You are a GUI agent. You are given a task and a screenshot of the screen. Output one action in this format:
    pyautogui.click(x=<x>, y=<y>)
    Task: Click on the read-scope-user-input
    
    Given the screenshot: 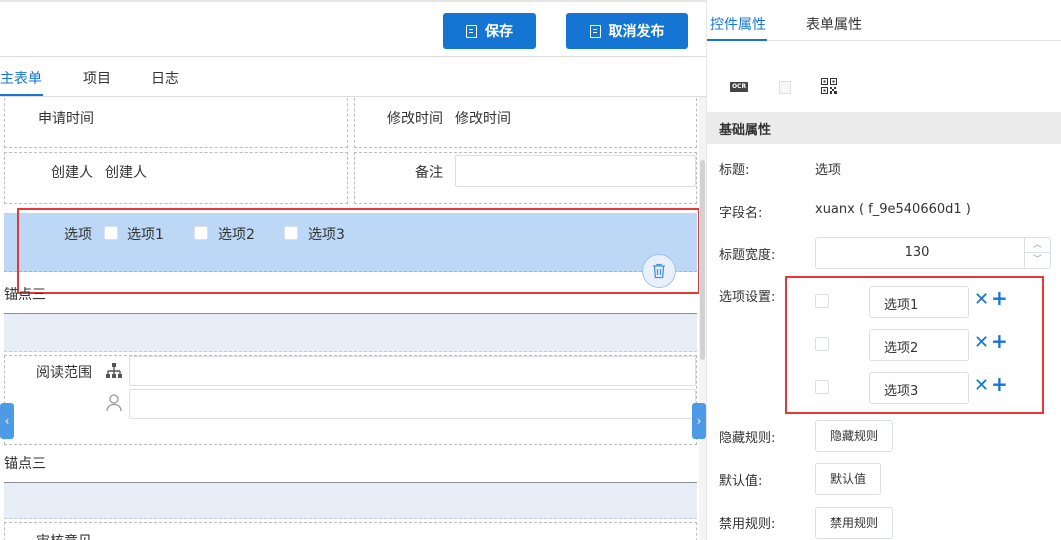 What is the action you would take?
    pyautogui.click(x=412, y=404)
    